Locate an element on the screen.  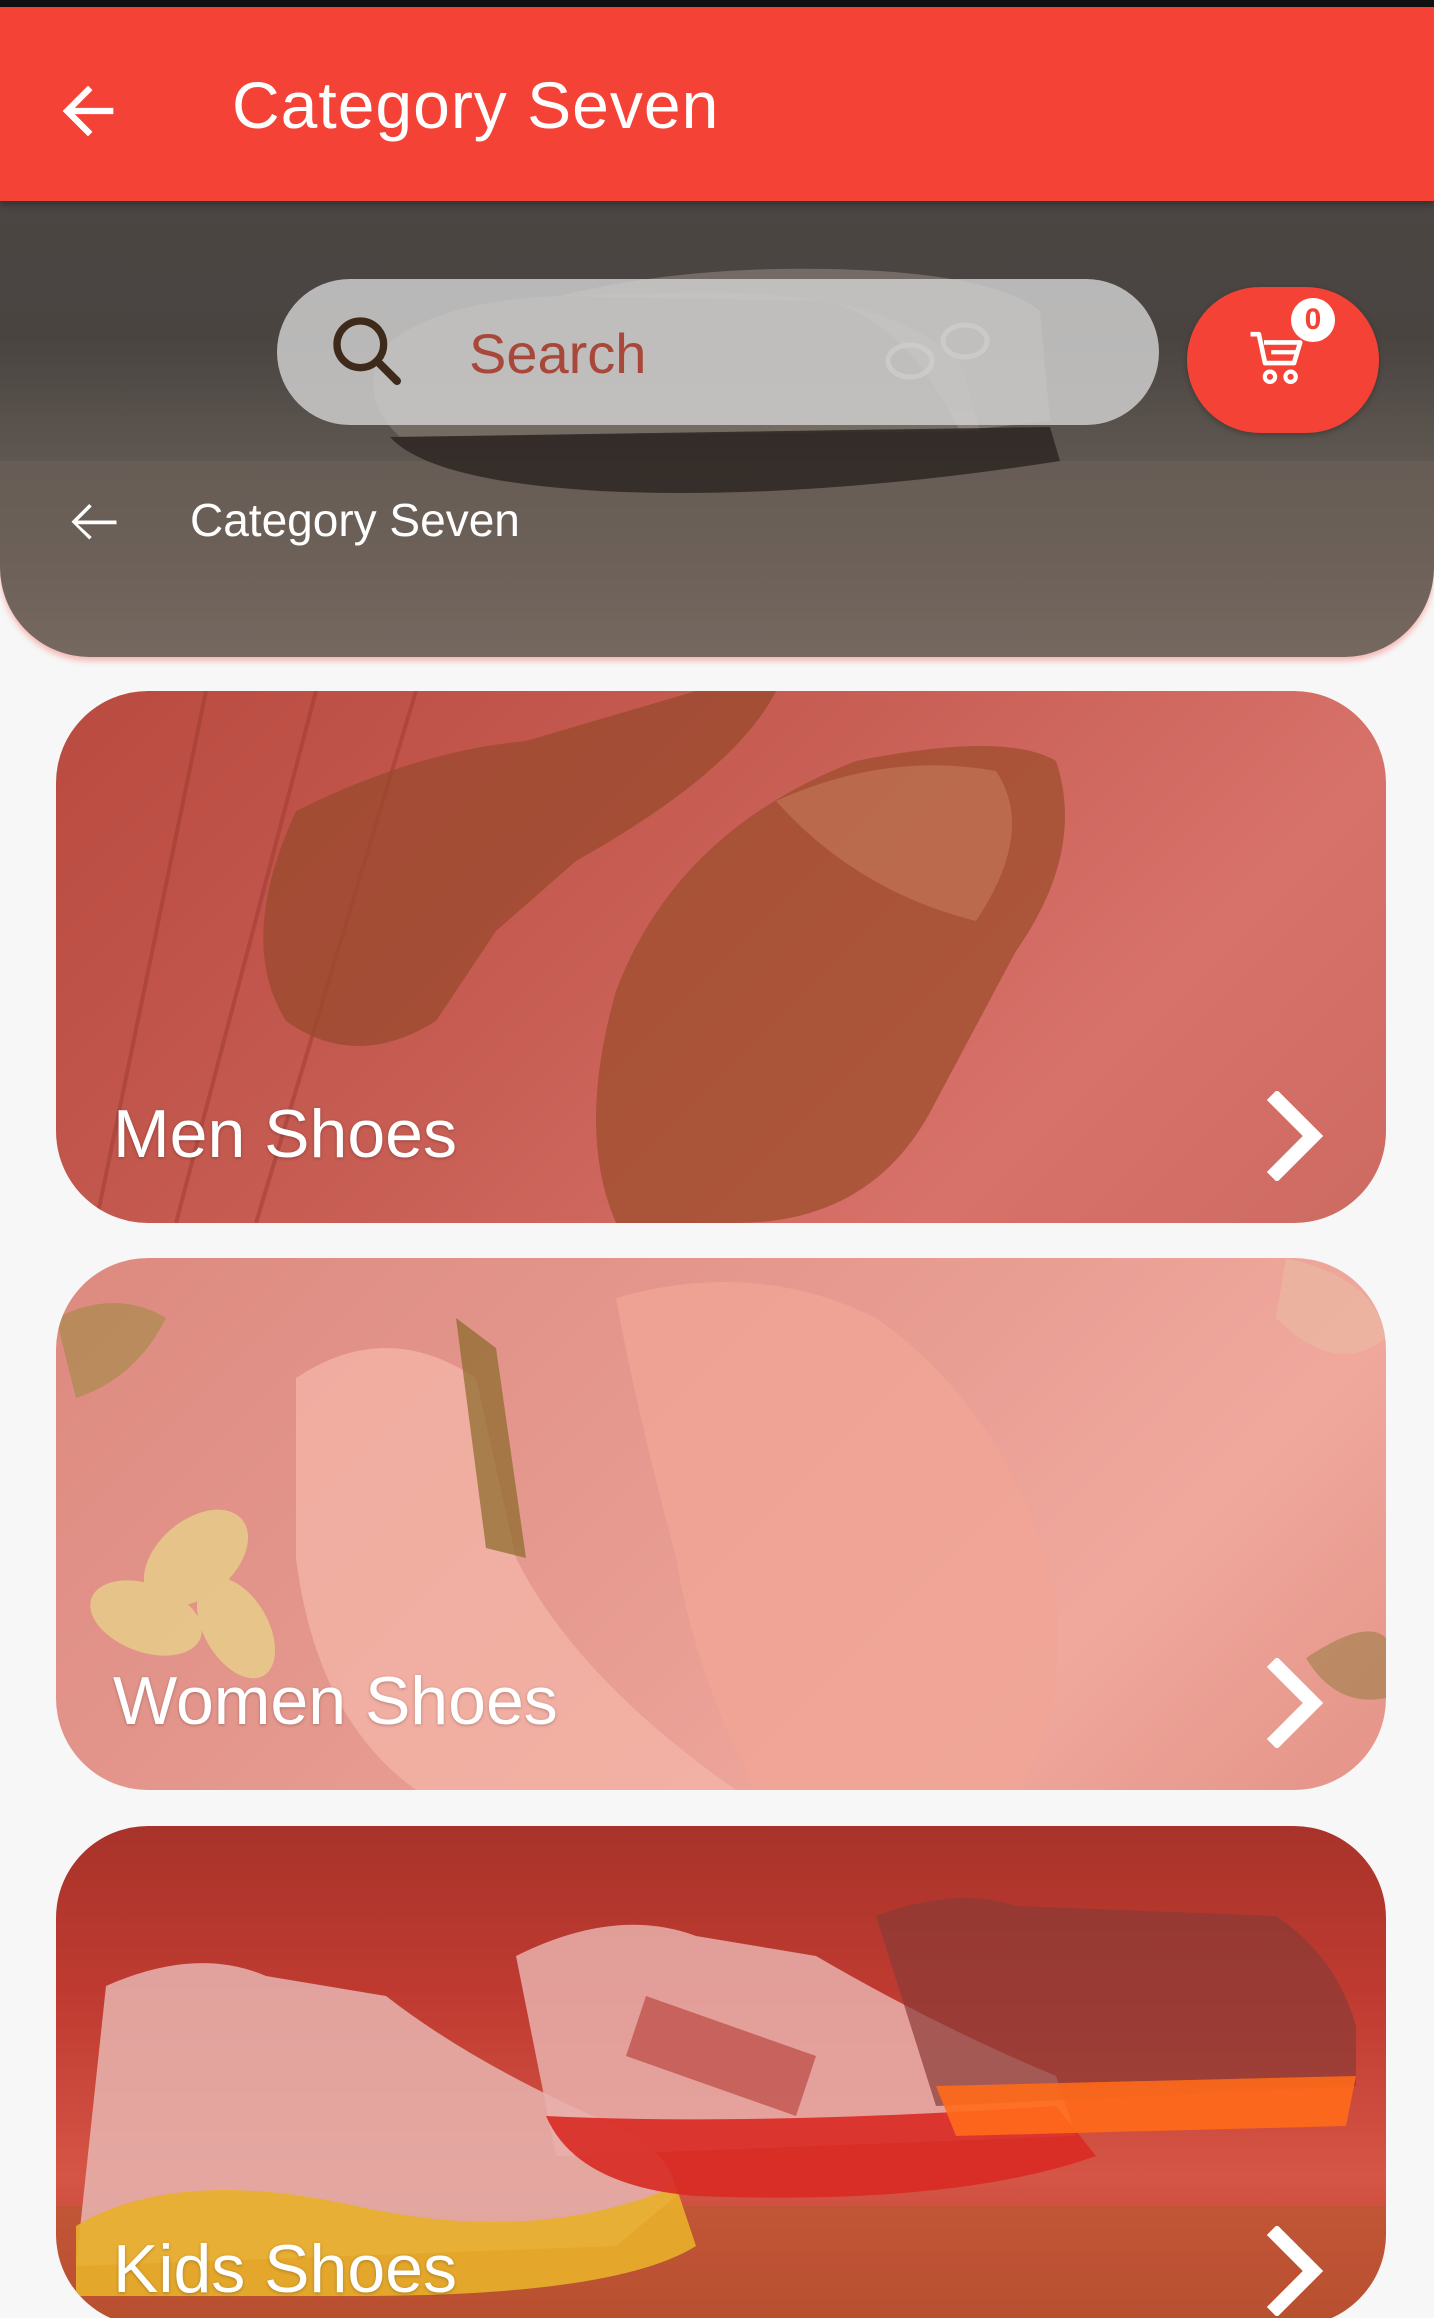
category-label: Women Shoes is located at coordinates (335, 1701).